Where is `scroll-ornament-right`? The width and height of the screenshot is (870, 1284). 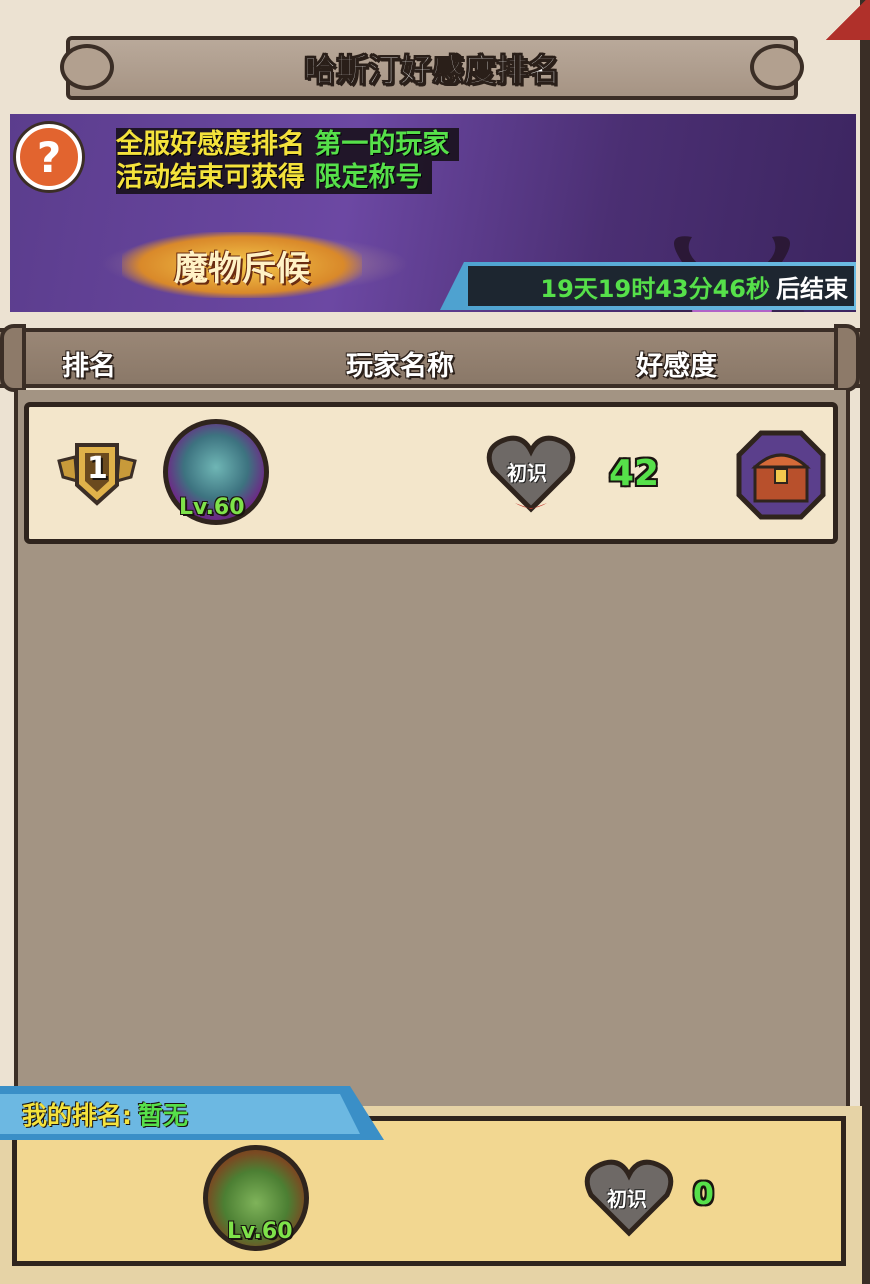 scroll-ornament-right is located at coordinates (777, 67).